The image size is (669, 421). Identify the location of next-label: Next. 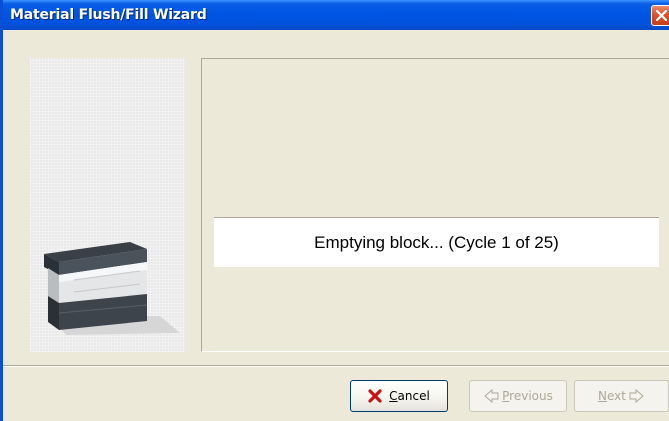
(612, 396).